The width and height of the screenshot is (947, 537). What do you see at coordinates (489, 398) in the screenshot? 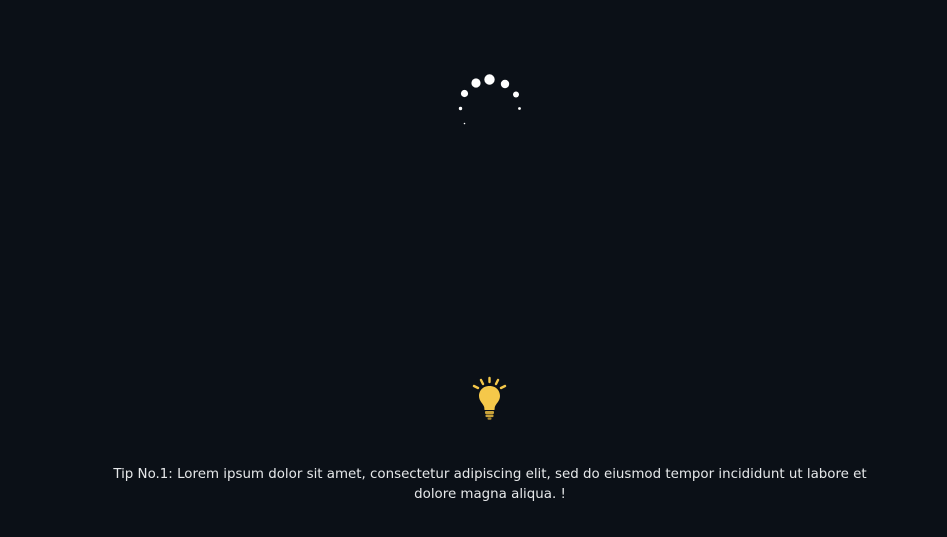
I see `lightbulb-icon` at bounding box center [489, 398].